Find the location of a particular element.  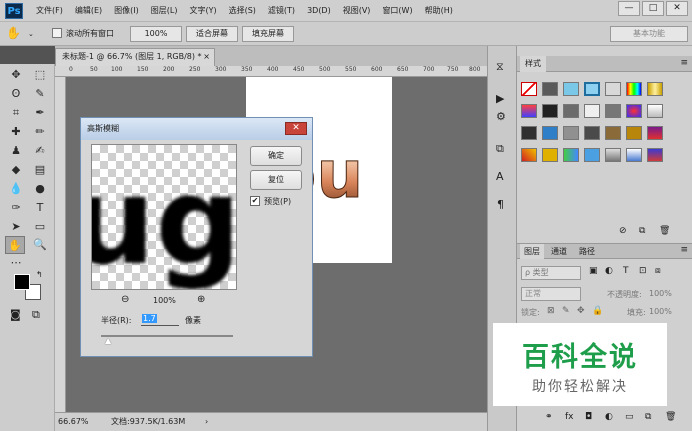

magic-wand-tool-icon: ✎ is located at coordinates (40, 94).